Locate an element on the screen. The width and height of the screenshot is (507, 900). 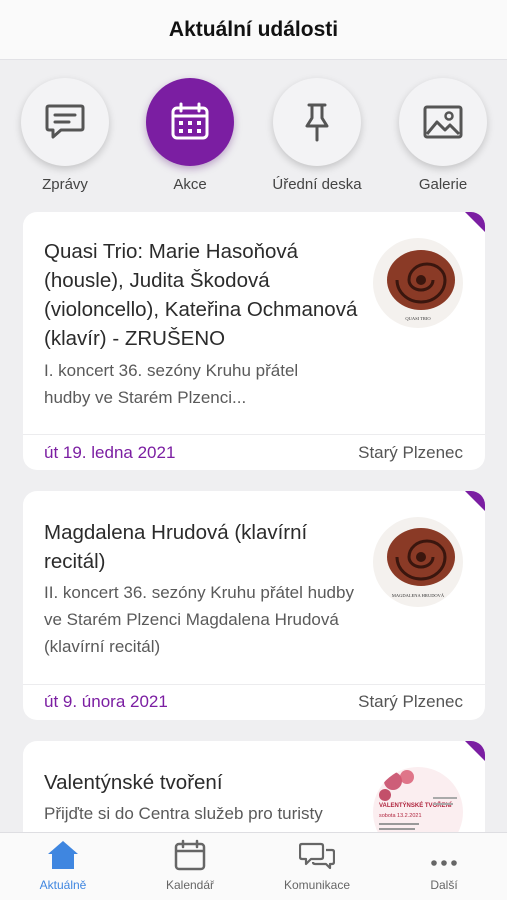
page-title: Aktuální události is located at coordinates (253, 29).